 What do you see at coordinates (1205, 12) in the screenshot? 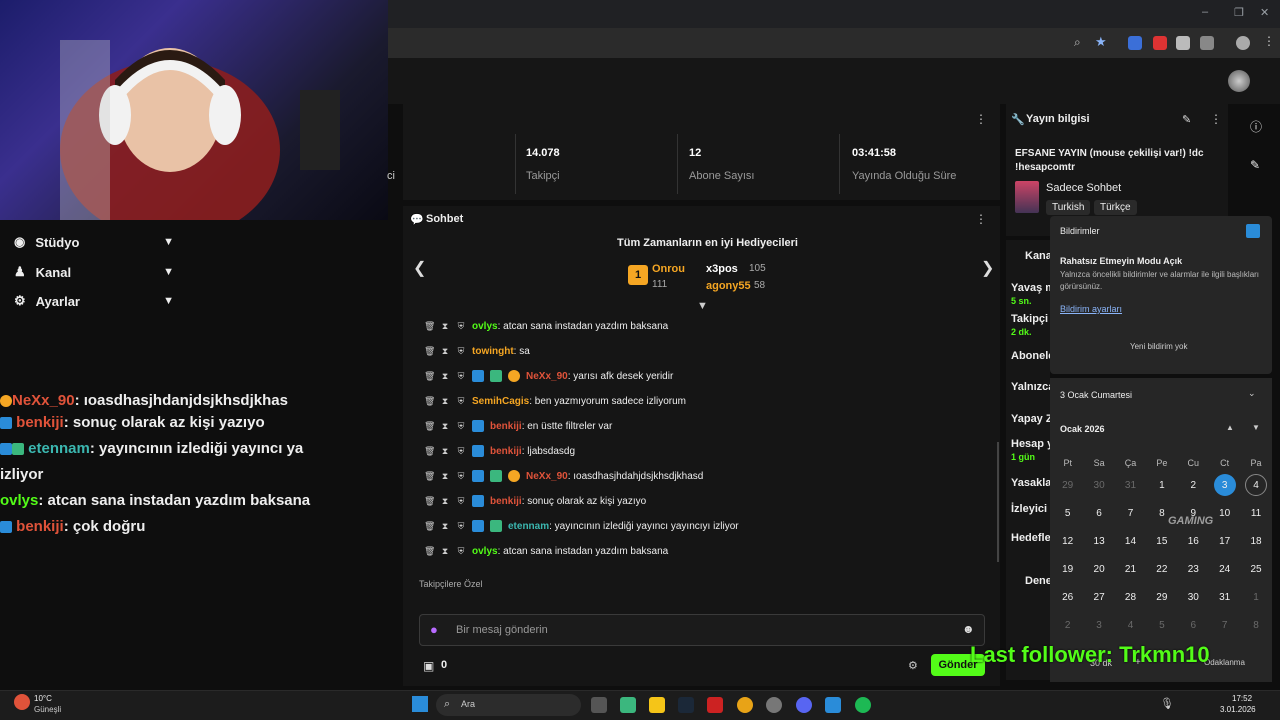
I see `minimize-button: –` at bounding box center [1205, 12].